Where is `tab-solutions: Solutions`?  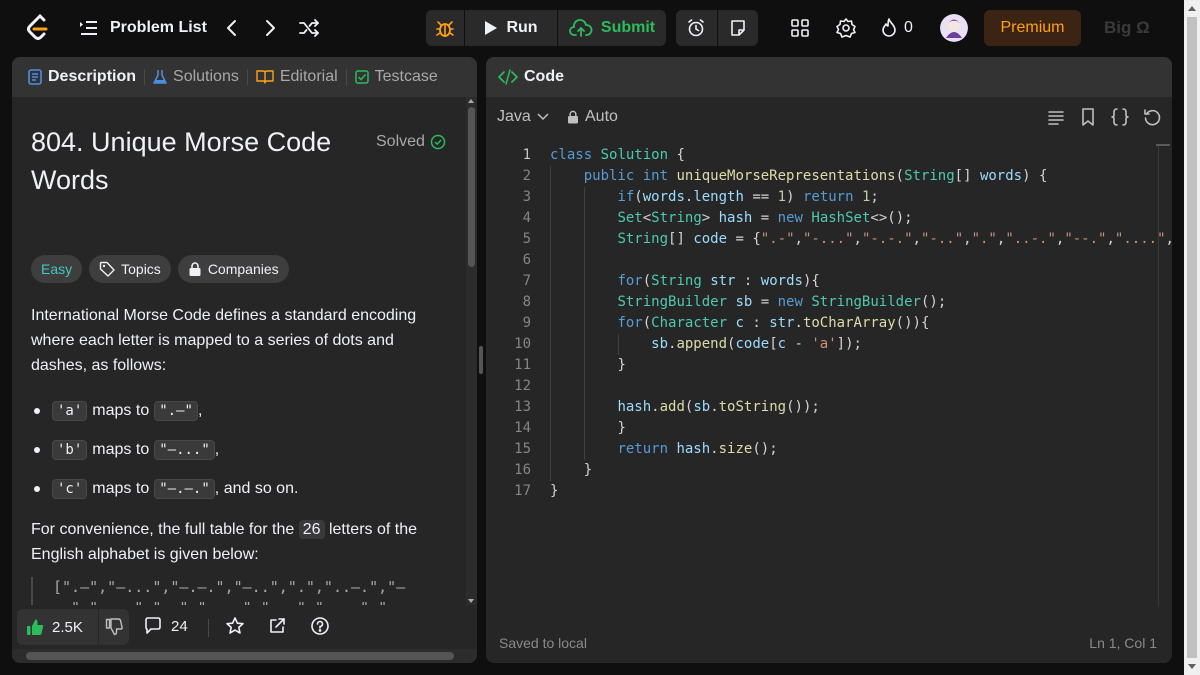
tab-solutions: Solutions is located at coordinates (196, 77).